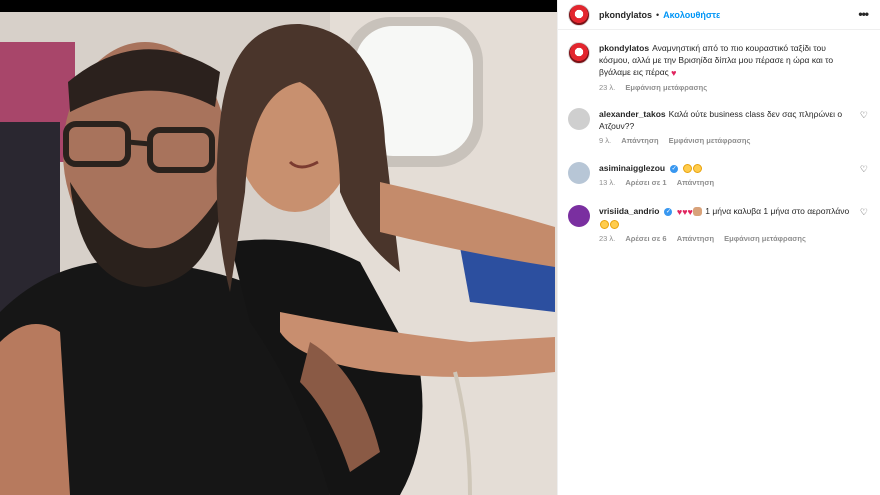 The height and width of the screenshot is (495, 880). Describe the element at coordinates (777, 211) in the screenshot. I see `comment-text: 1 μήνα καλυβα 1 μήνα στο αεροπλάνο` at that location.